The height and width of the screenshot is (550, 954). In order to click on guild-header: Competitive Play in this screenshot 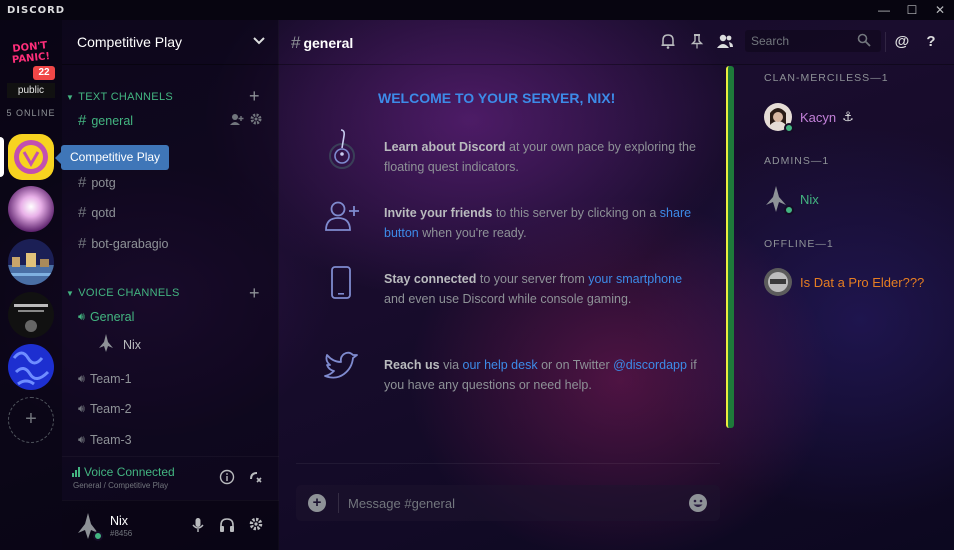, I will do `click(170, 42)`.